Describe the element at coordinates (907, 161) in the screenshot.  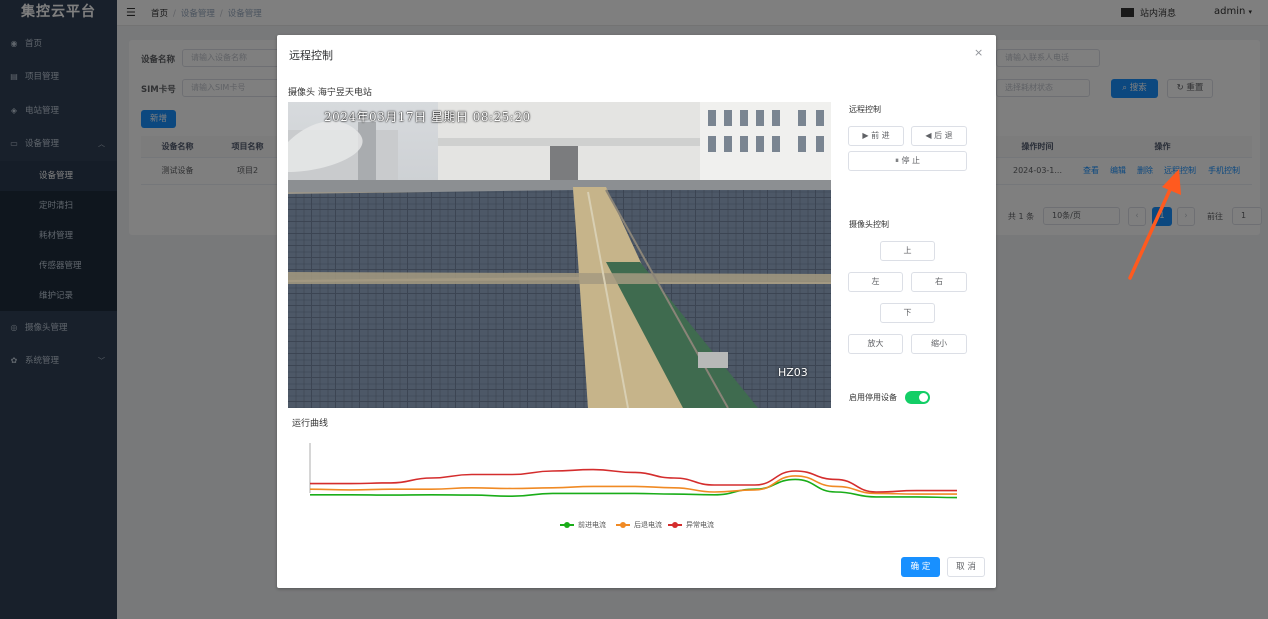
I see `stop-button: ⏸ 停 止` at that location.